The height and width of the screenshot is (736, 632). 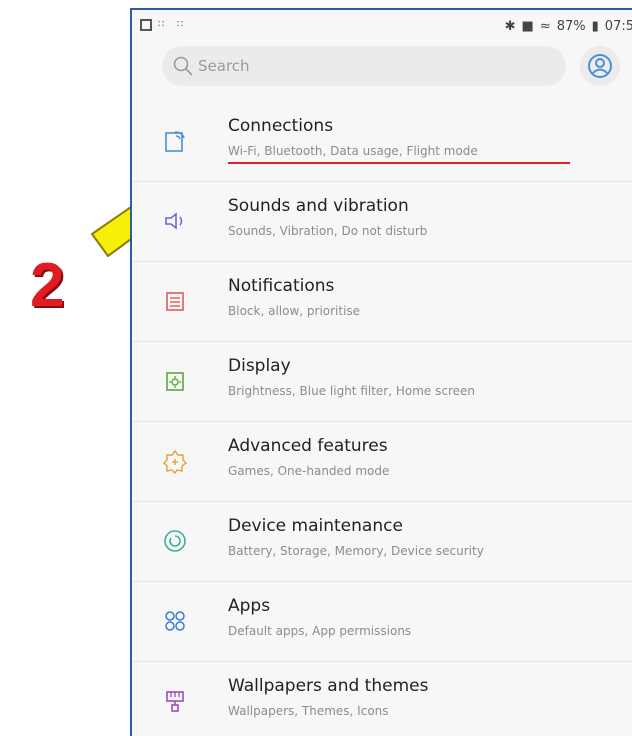 I want to click on settings-item-subtitle: Games, One-handed mode, so click(x=309, y=471).